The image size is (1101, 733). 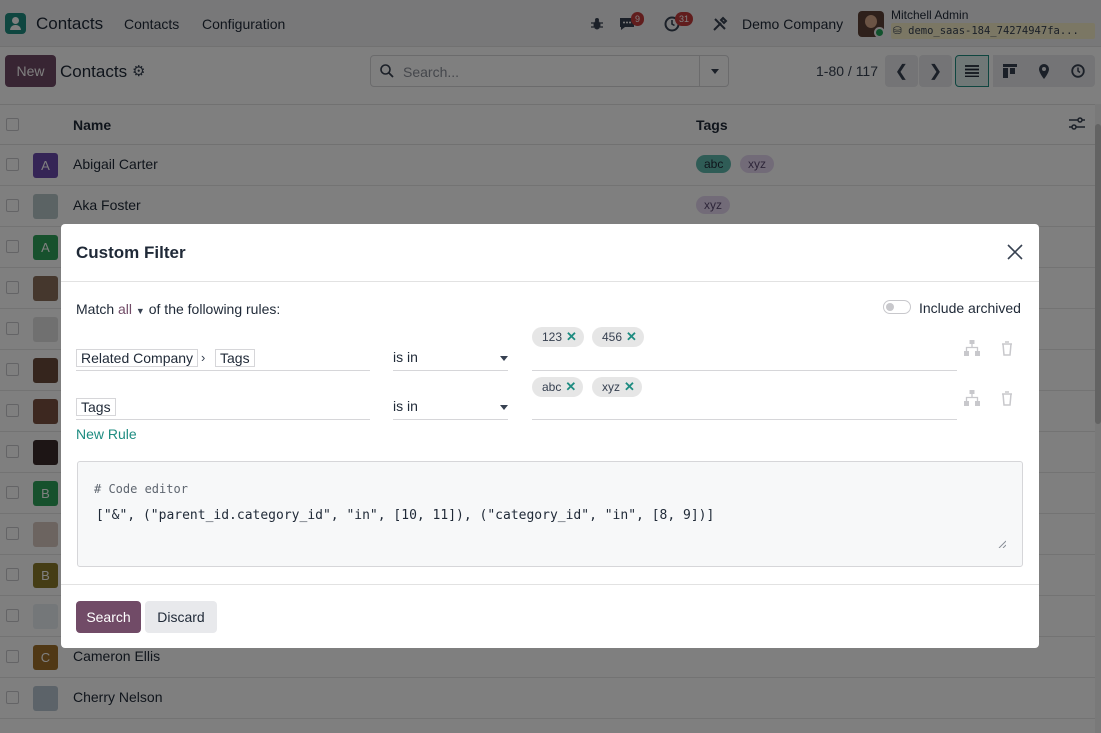 I want to click on filter-rule: Tags is in abc ✕ xyz ✕, so click(x=544, y=401).